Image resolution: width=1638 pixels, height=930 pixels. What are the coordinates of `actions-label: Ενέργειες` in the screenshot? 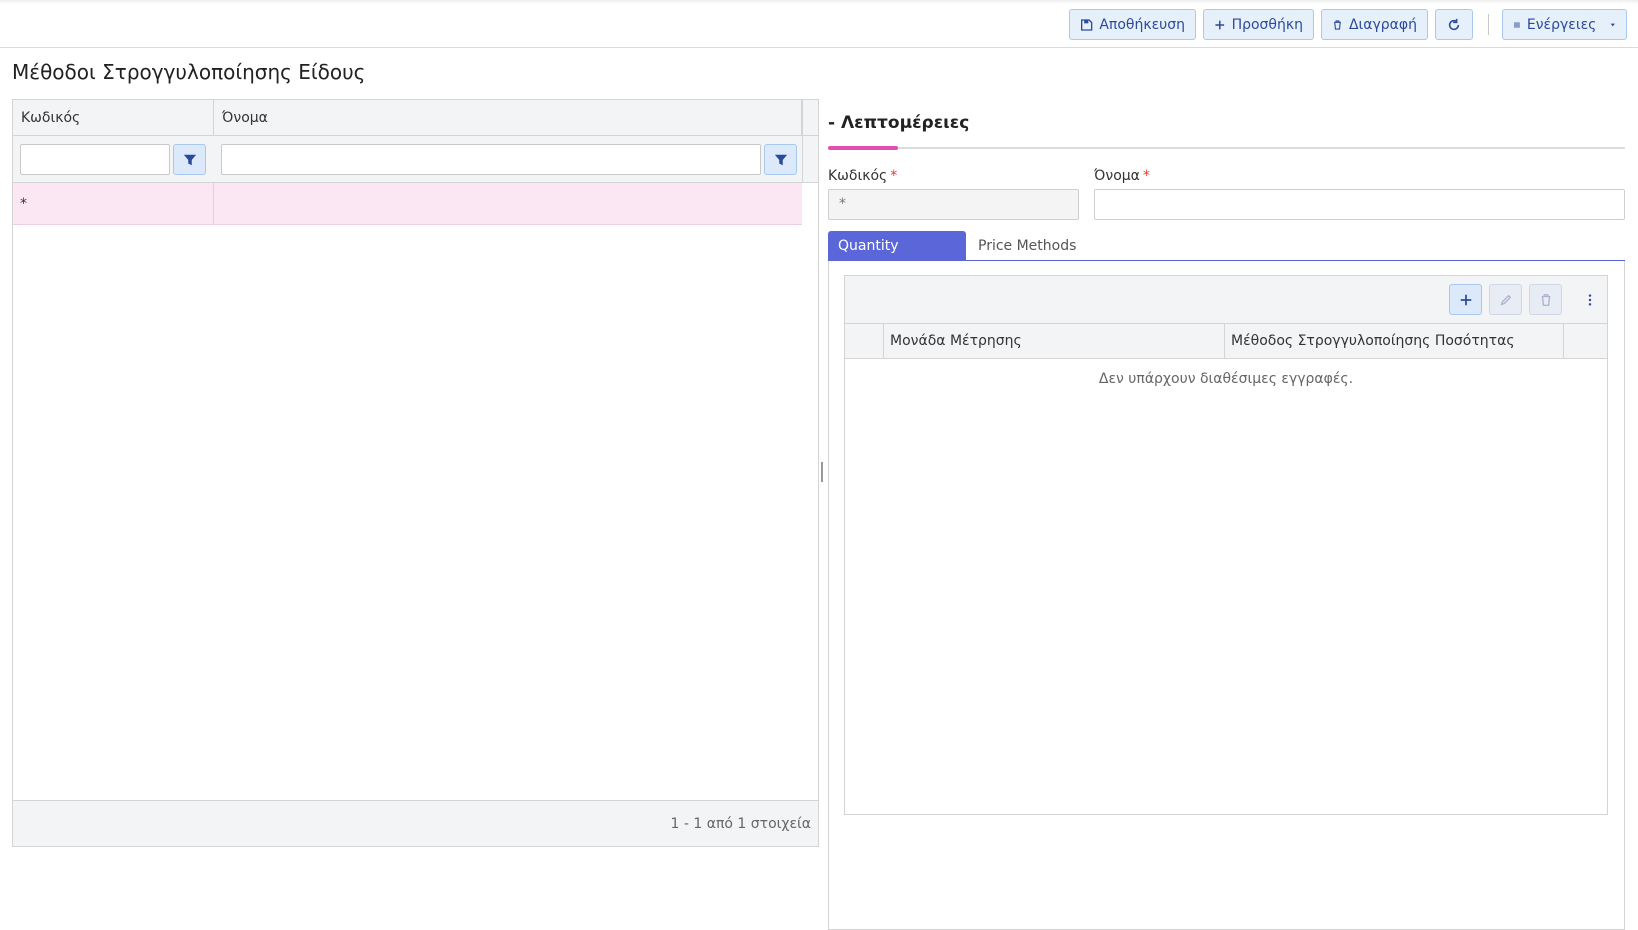 It's located at (1561, 24).